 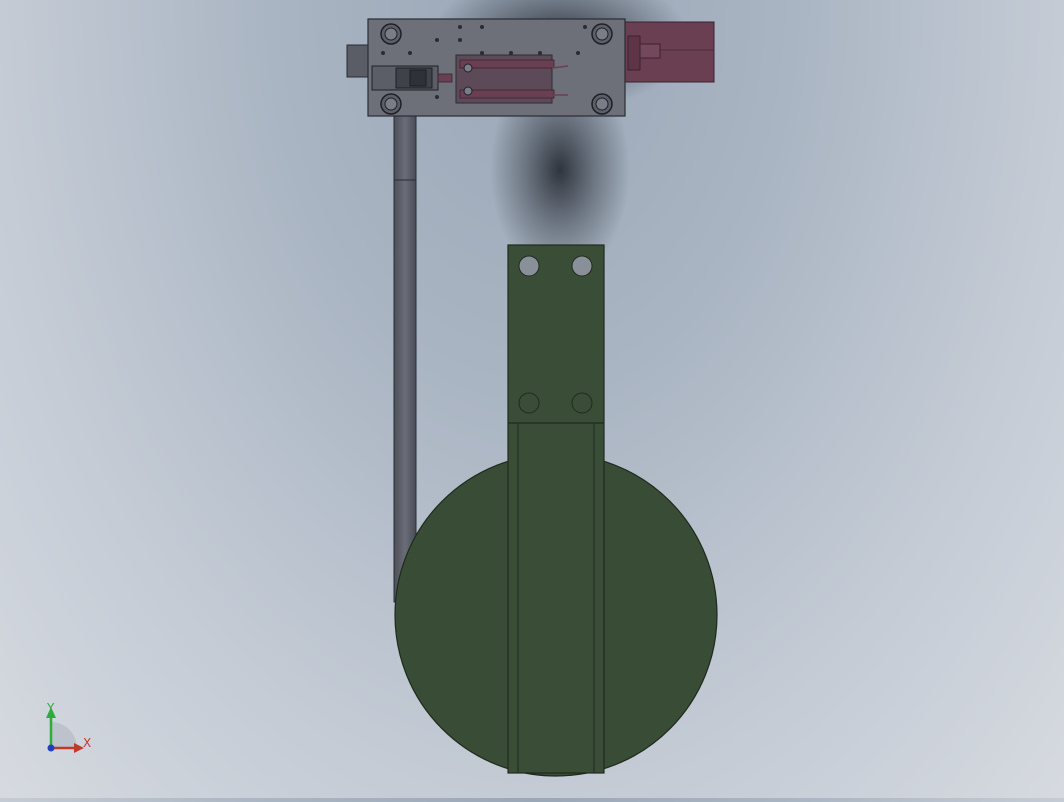 What do you see at coordinates (50, 708) in the screenshot?
I see `y-axis-label: Y` at bounding box center [50, 708].